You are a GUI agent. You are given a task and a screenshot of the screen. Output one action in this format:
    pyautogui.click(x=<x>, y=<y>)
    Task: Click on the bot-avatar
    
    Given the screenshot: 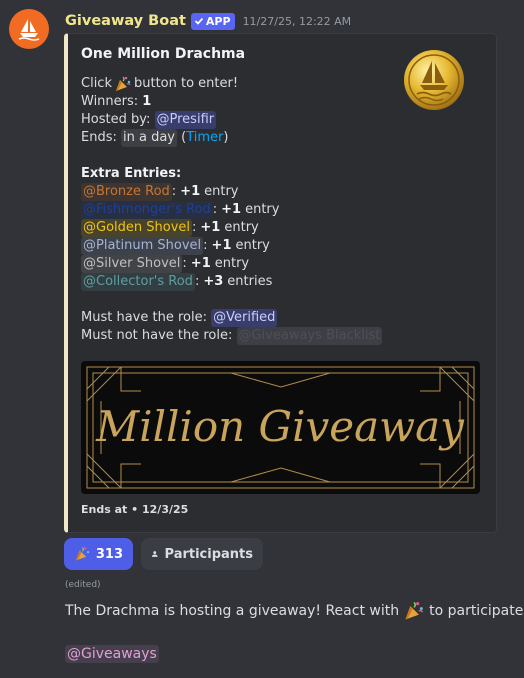 What is the action you would take?
    pyautogui.click(x=29, y=29)
    